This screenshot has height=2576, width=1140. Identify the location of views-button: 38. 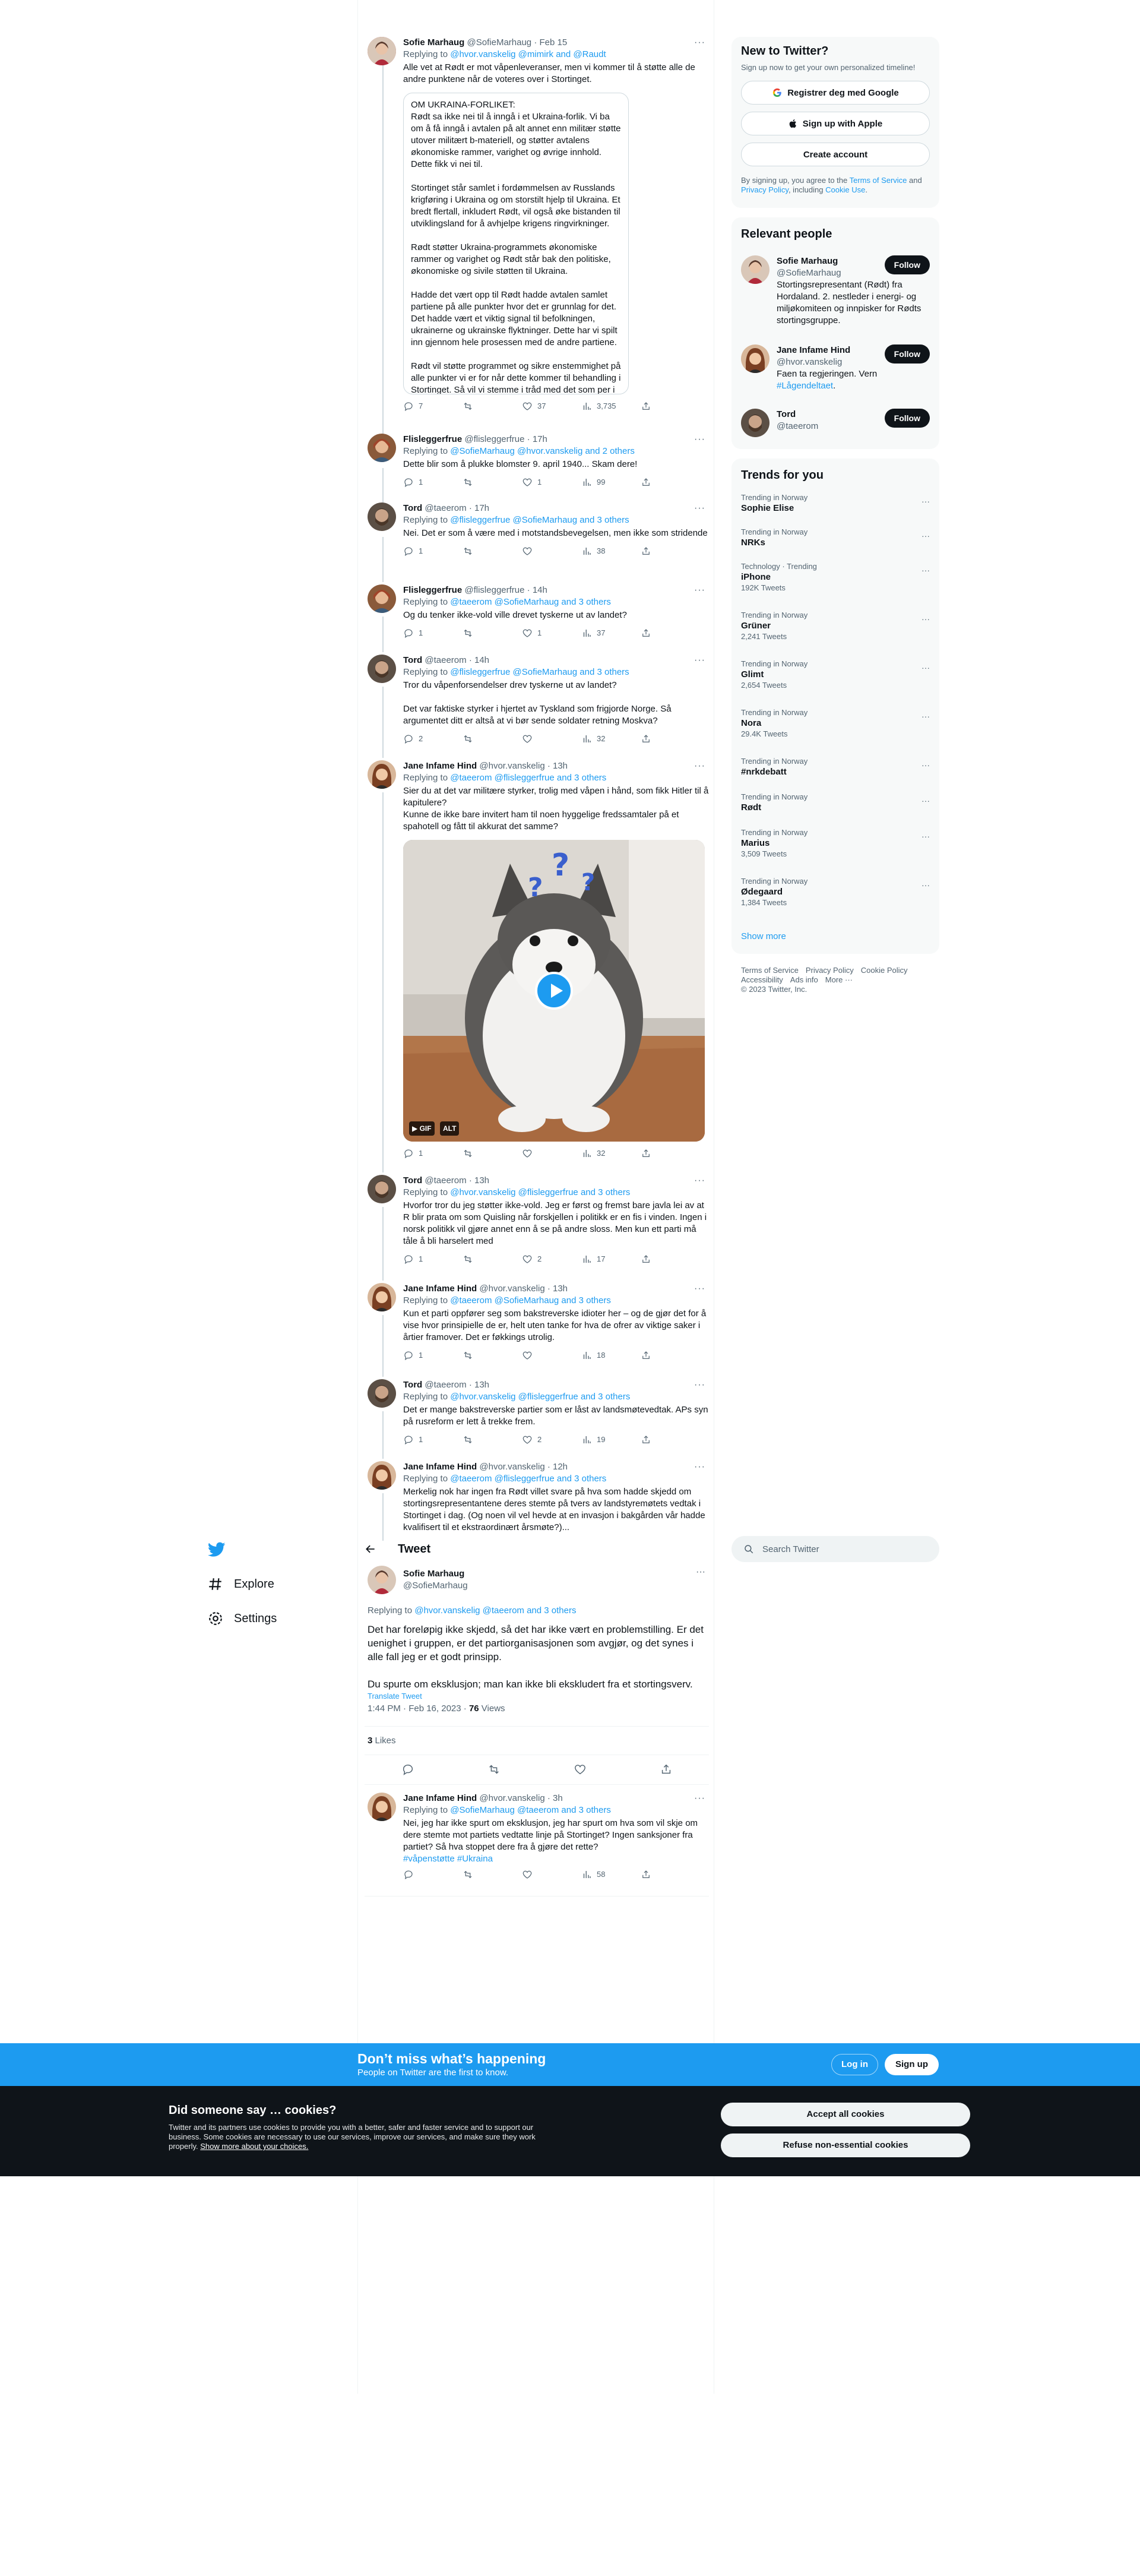
(611, 551).